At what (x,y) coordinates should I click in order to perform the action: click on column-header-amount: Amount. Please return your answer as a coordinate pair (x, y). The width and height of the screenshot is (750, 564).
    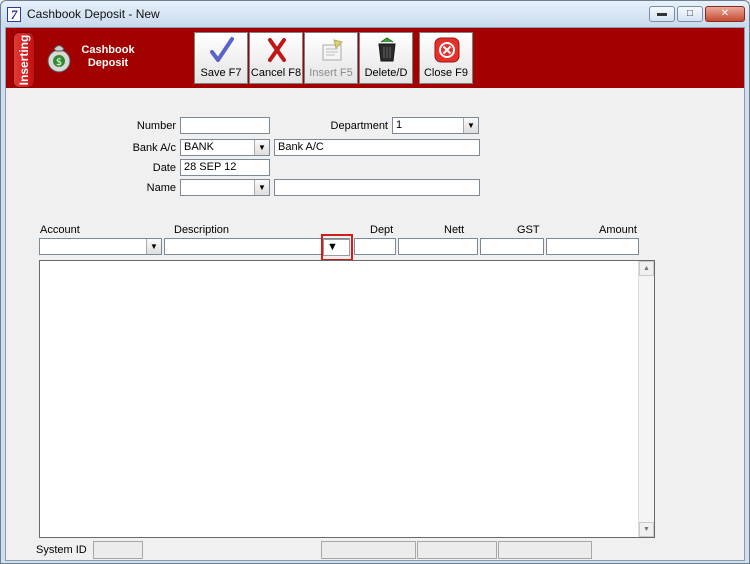
    Looking at the image, I should click on (618, 230).